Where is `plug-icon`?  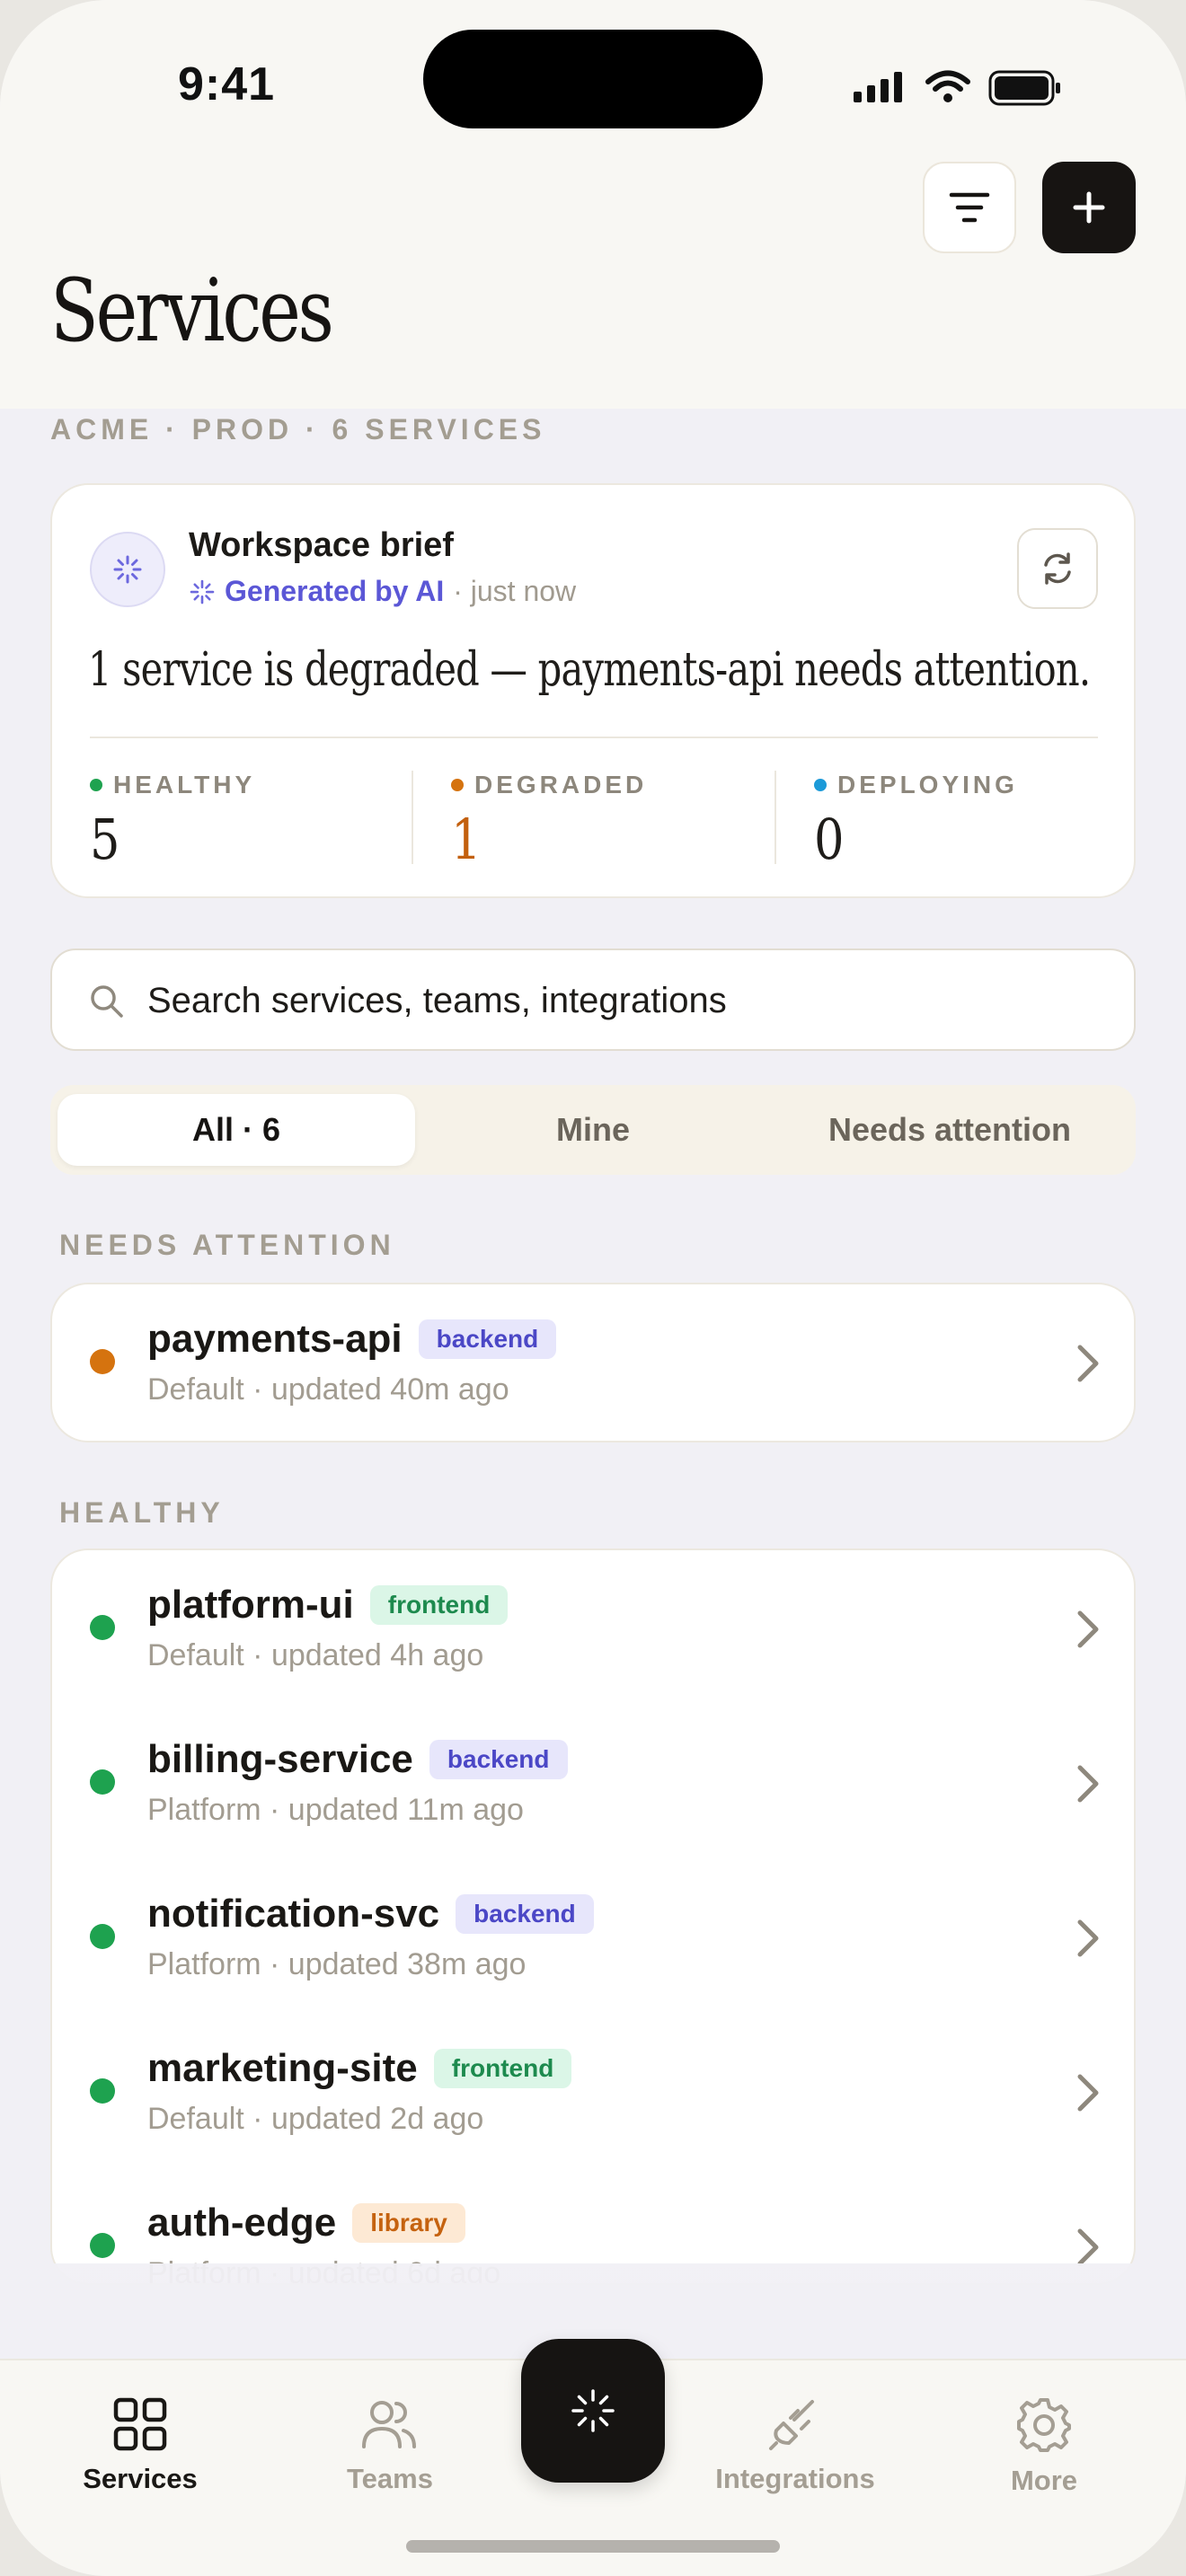 plug-icon is located at coordinates (791, 2425).